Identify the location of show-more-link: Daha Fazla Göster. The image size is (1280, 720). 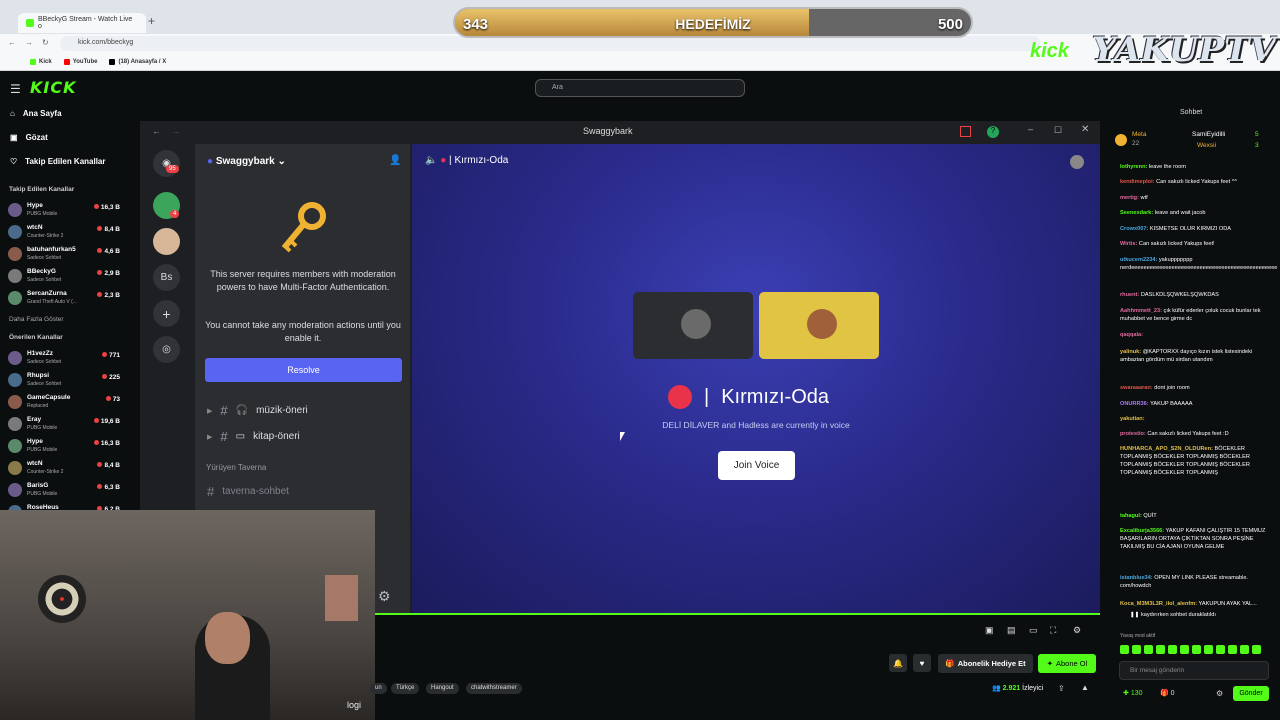
(36, 319).